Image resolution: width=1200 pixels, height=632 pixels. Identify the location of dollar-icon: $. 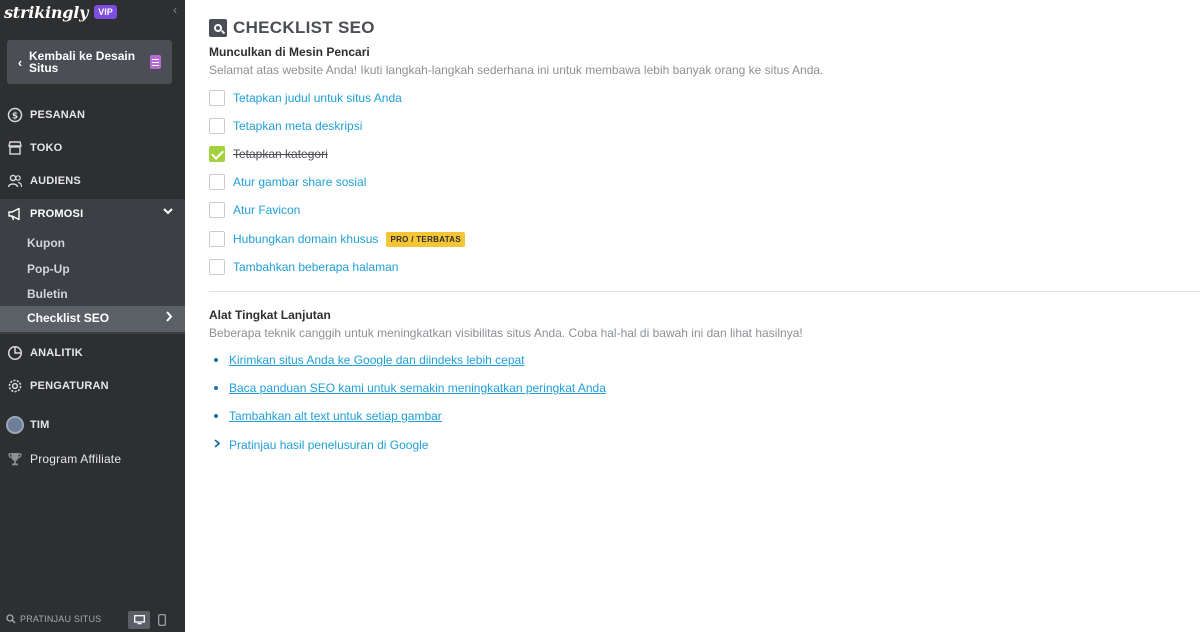
(15, 115).